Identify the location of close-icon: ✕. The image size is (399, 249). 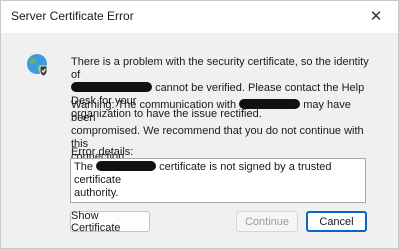
(376, 16).